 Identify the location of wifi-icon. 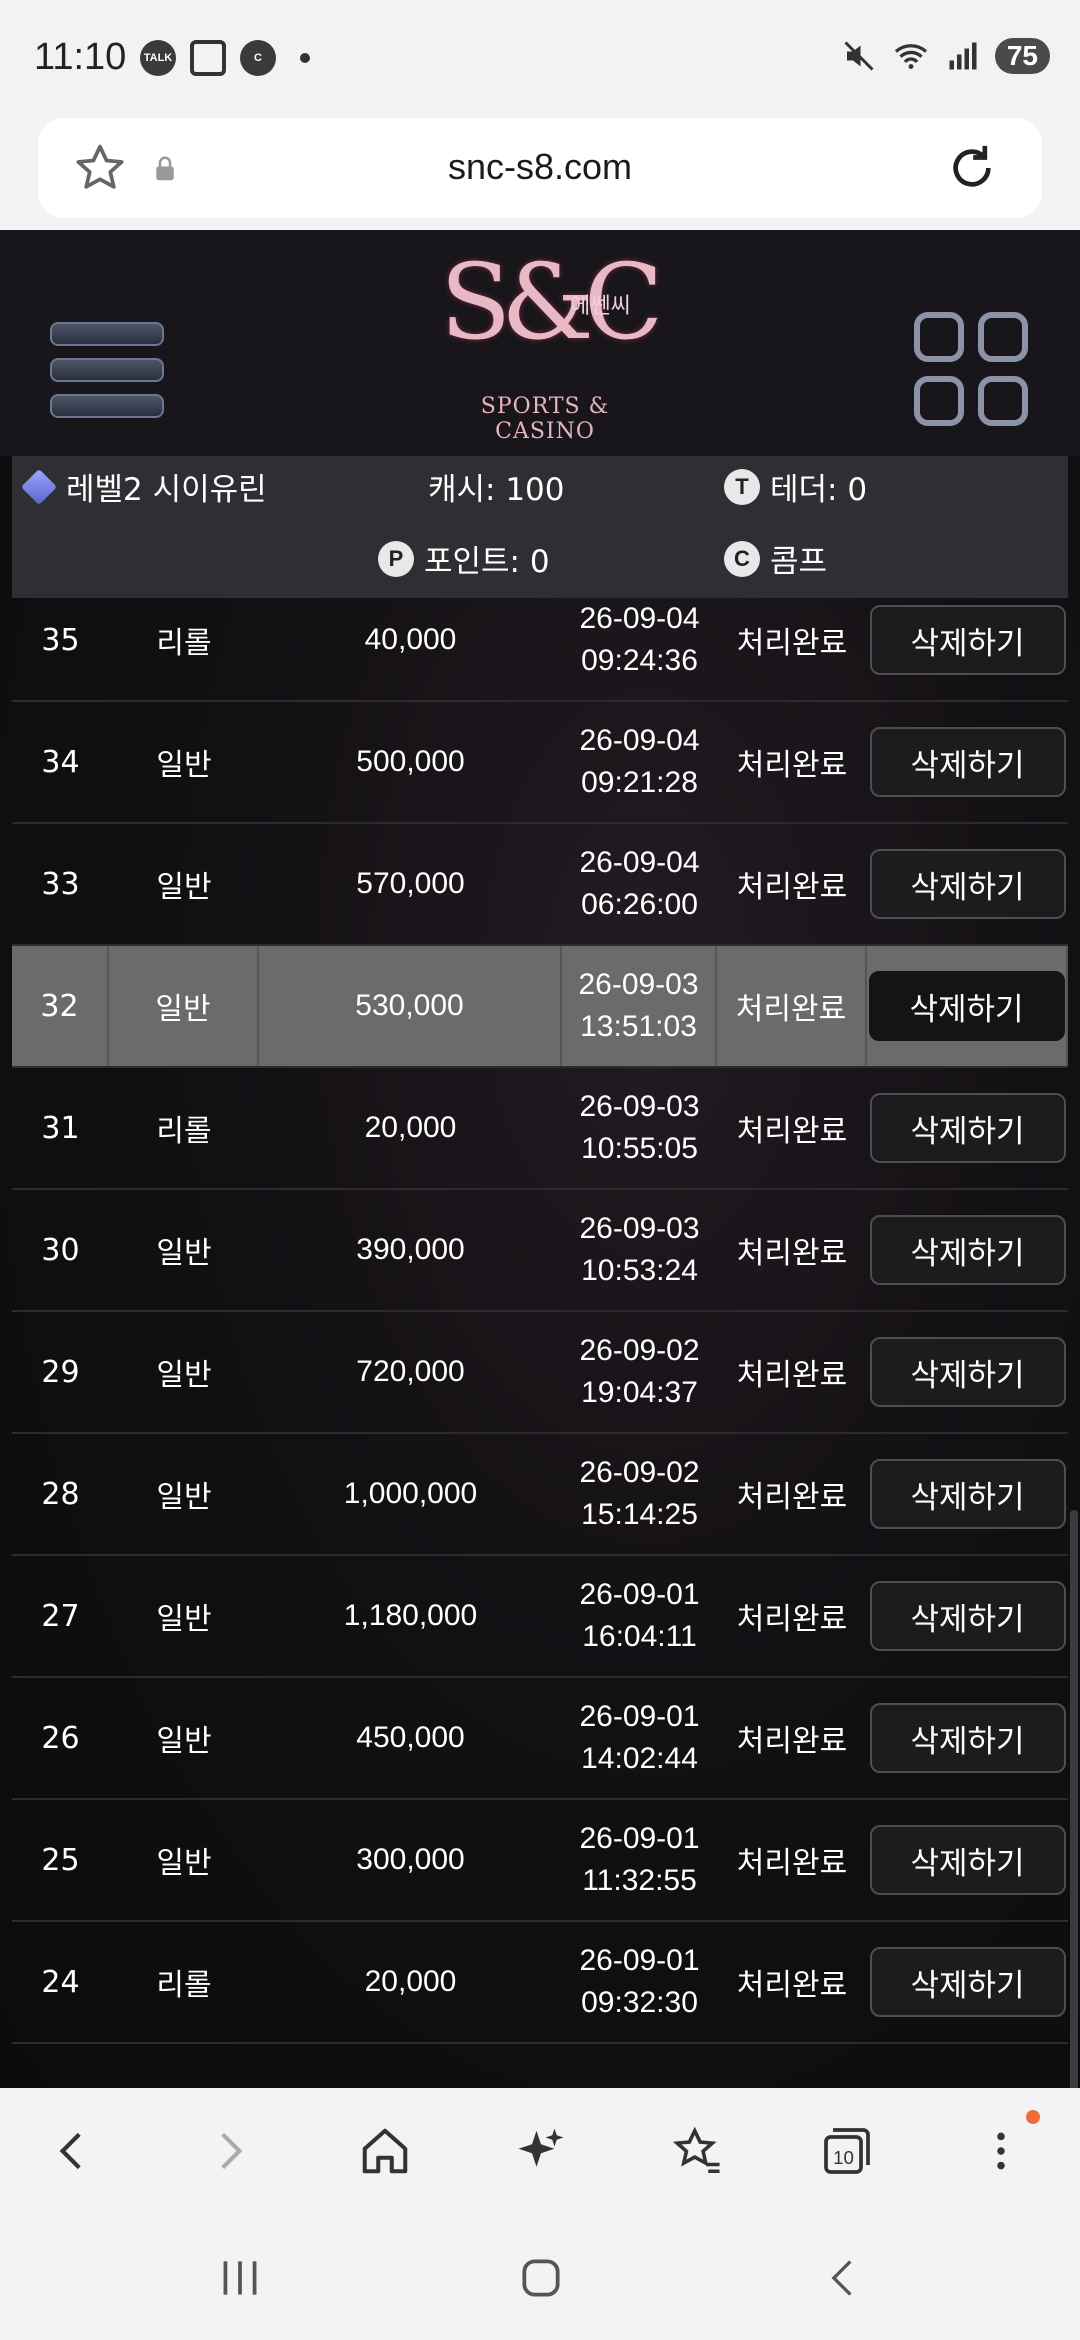
(910, 56).